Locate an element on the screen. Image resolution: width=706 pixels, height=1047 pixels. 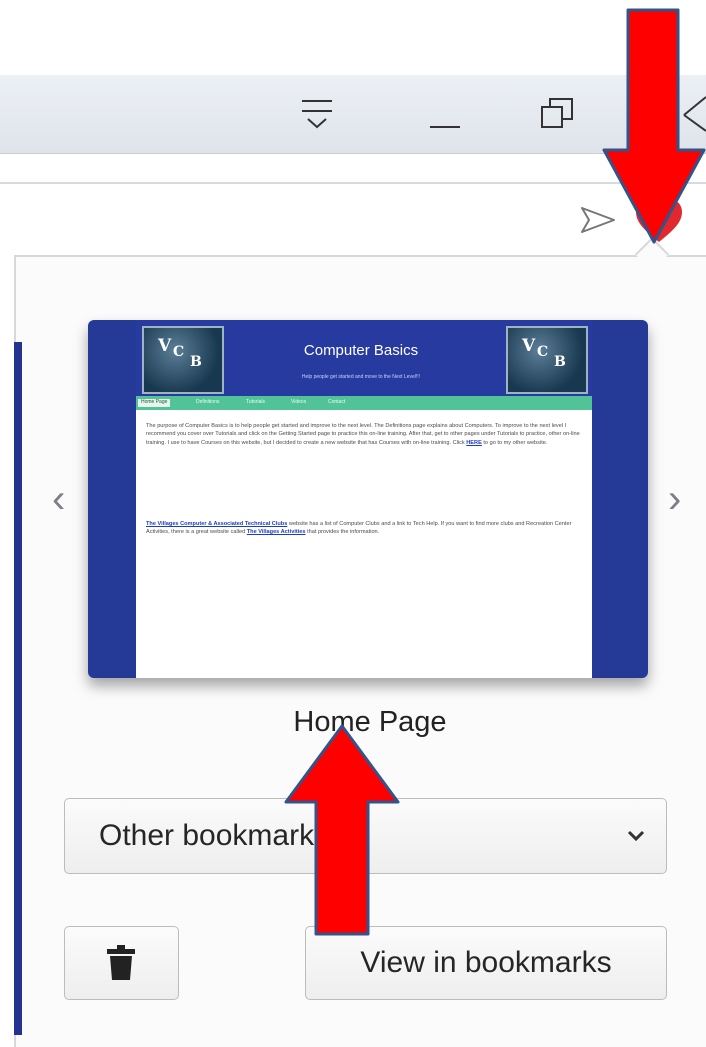
thumbnail-tab: Definitions is located at coordinates (208, 402).